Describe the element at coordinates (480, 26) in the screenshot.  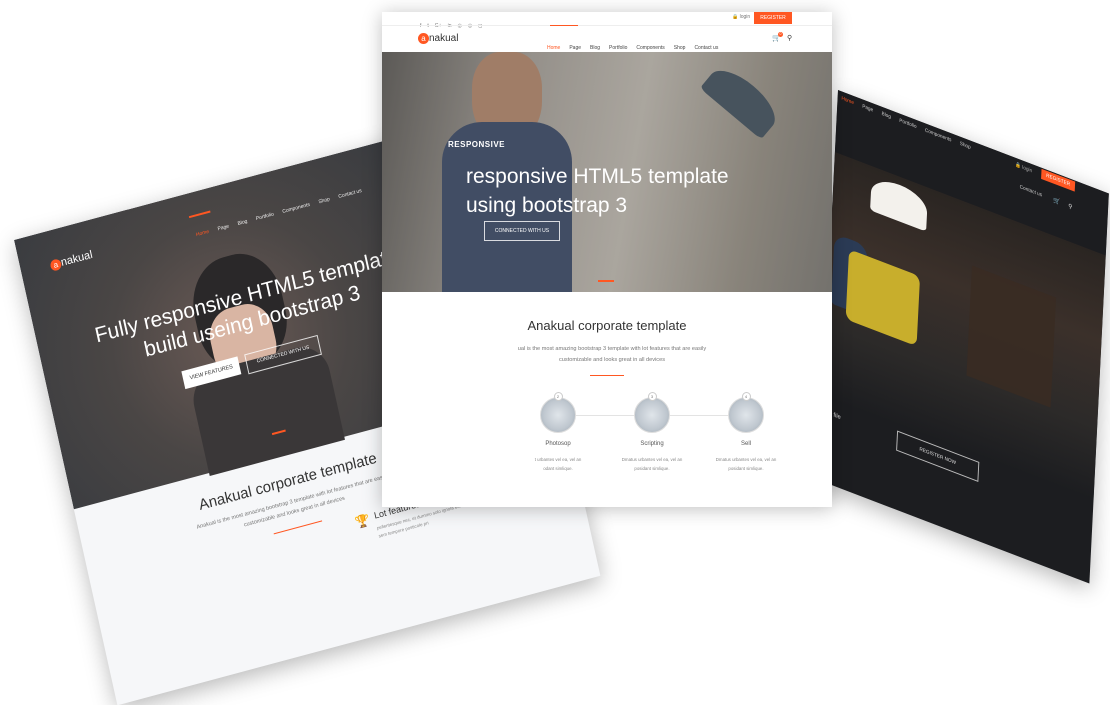
I see `instagram-icon: ◻` at that location.